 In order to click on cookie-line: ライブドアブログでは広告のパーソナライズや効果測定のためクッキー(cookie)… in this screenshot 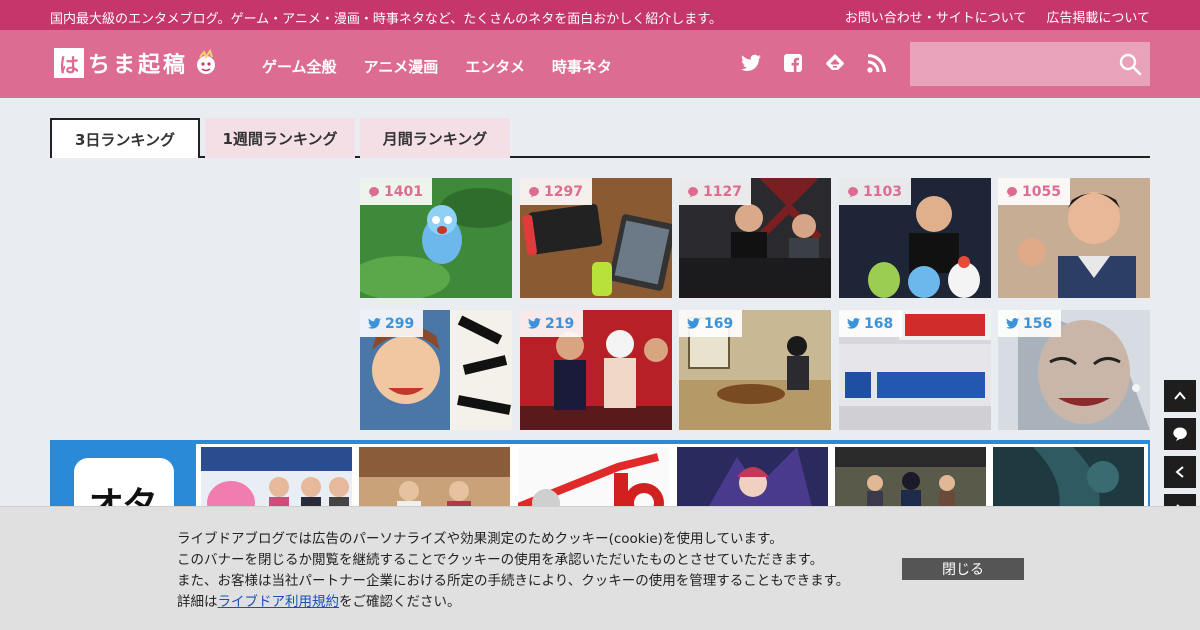, I will do `click(480, 539)`.